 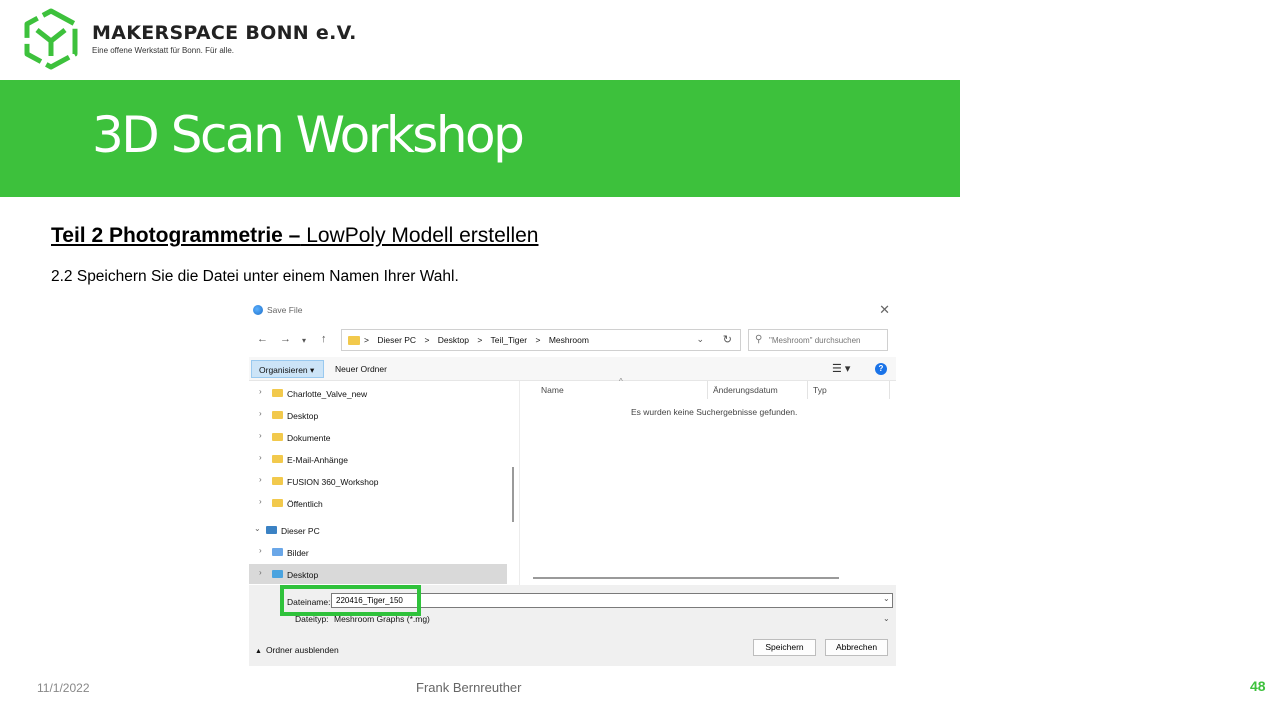 What do you see at coordinates (317, 460) in the screenshot?
I see `tree-item-label: E-Mail-Anhänge` at bounding box center [317, 460].